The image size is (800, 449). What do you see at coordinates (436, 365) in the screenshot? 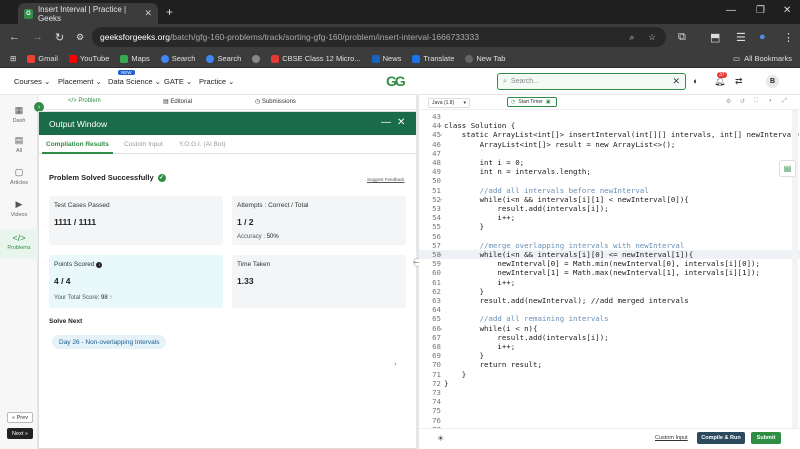
I see `line-number: 70` at bounding box center [436, 365].